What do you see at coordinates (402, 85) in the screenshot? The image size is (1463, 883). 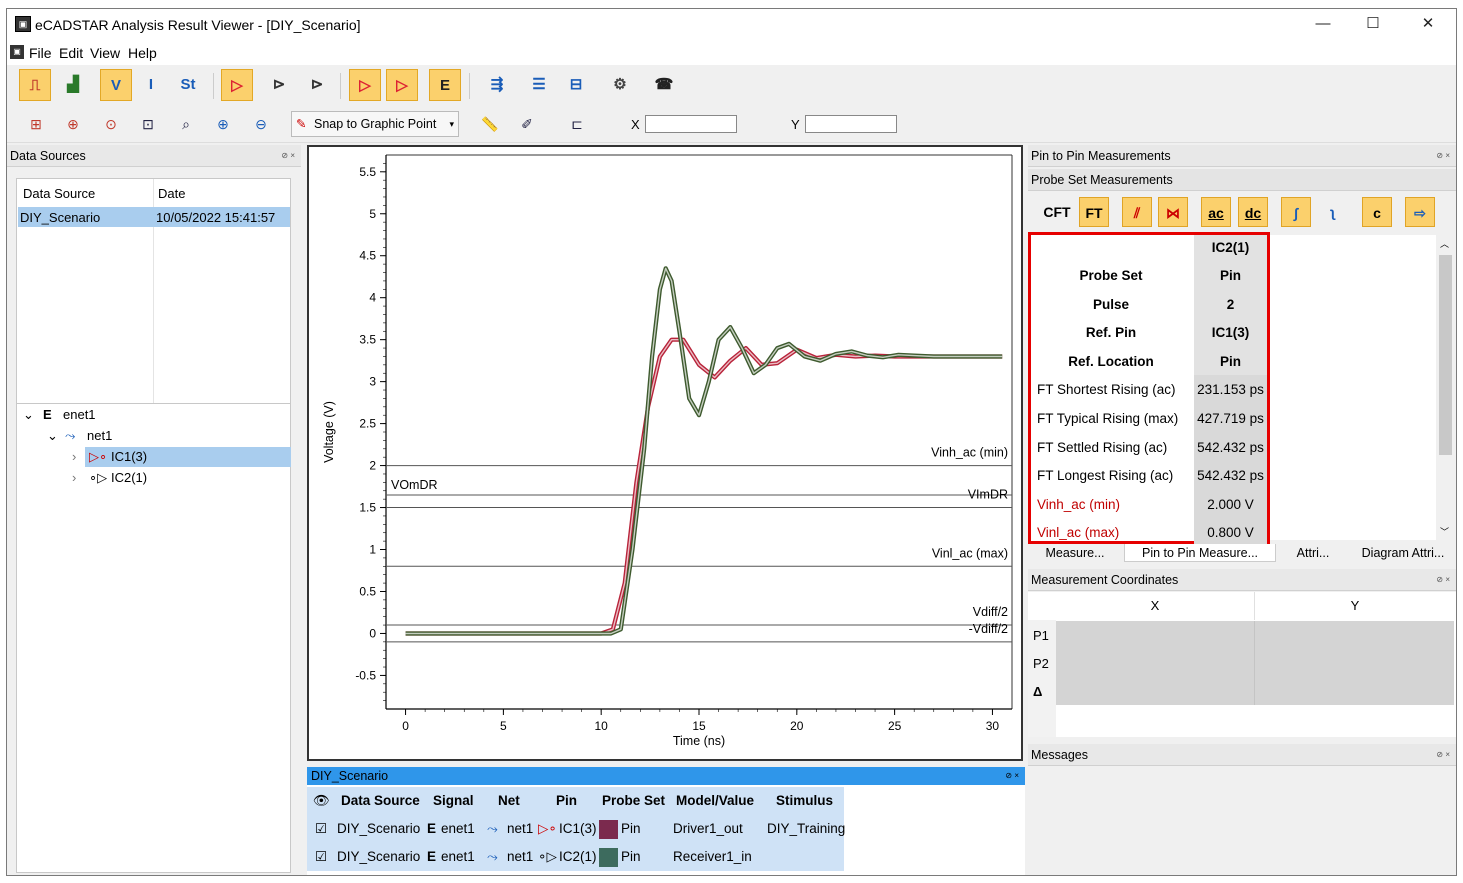 I see `receiver-pin-icon: ▷` at bounding box center [402, 85].